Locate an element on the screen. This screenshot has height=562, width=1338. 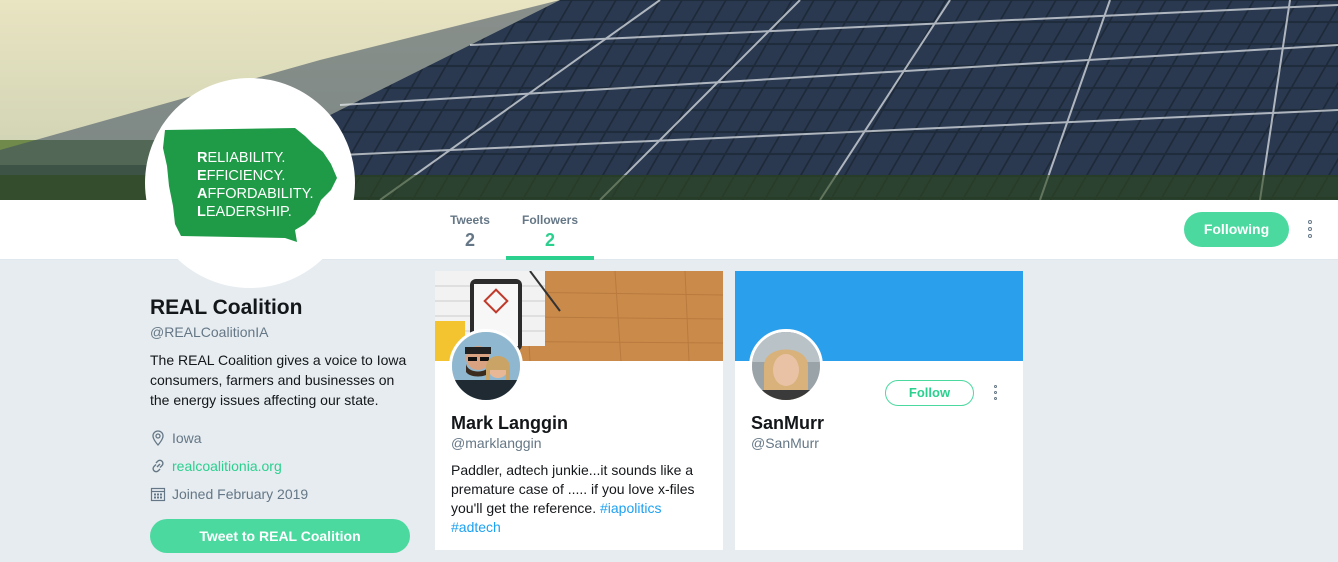
tweet-to-button: Tweet to REAL Coalition is located at coordinates (280, 536).